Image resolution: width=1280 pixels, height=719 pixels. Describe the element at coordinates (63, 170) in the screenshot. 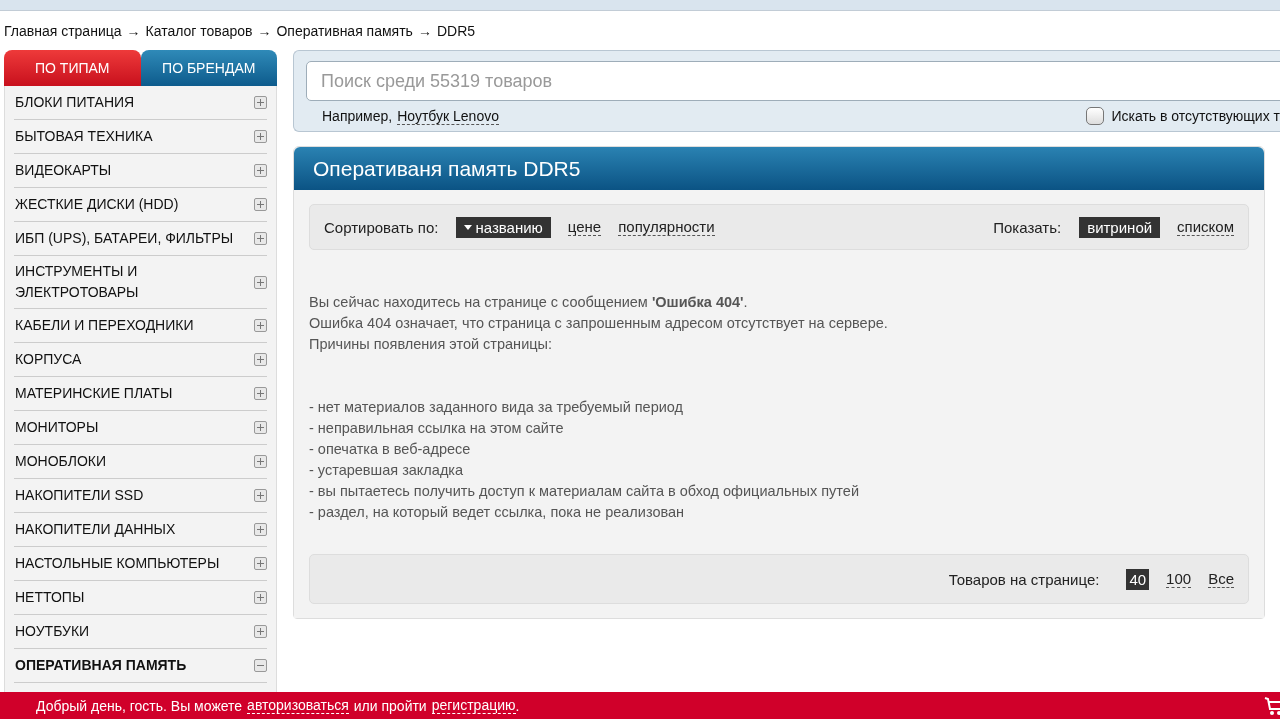

I see `category-link: ВИДЕОКАРТЫ` at that location.